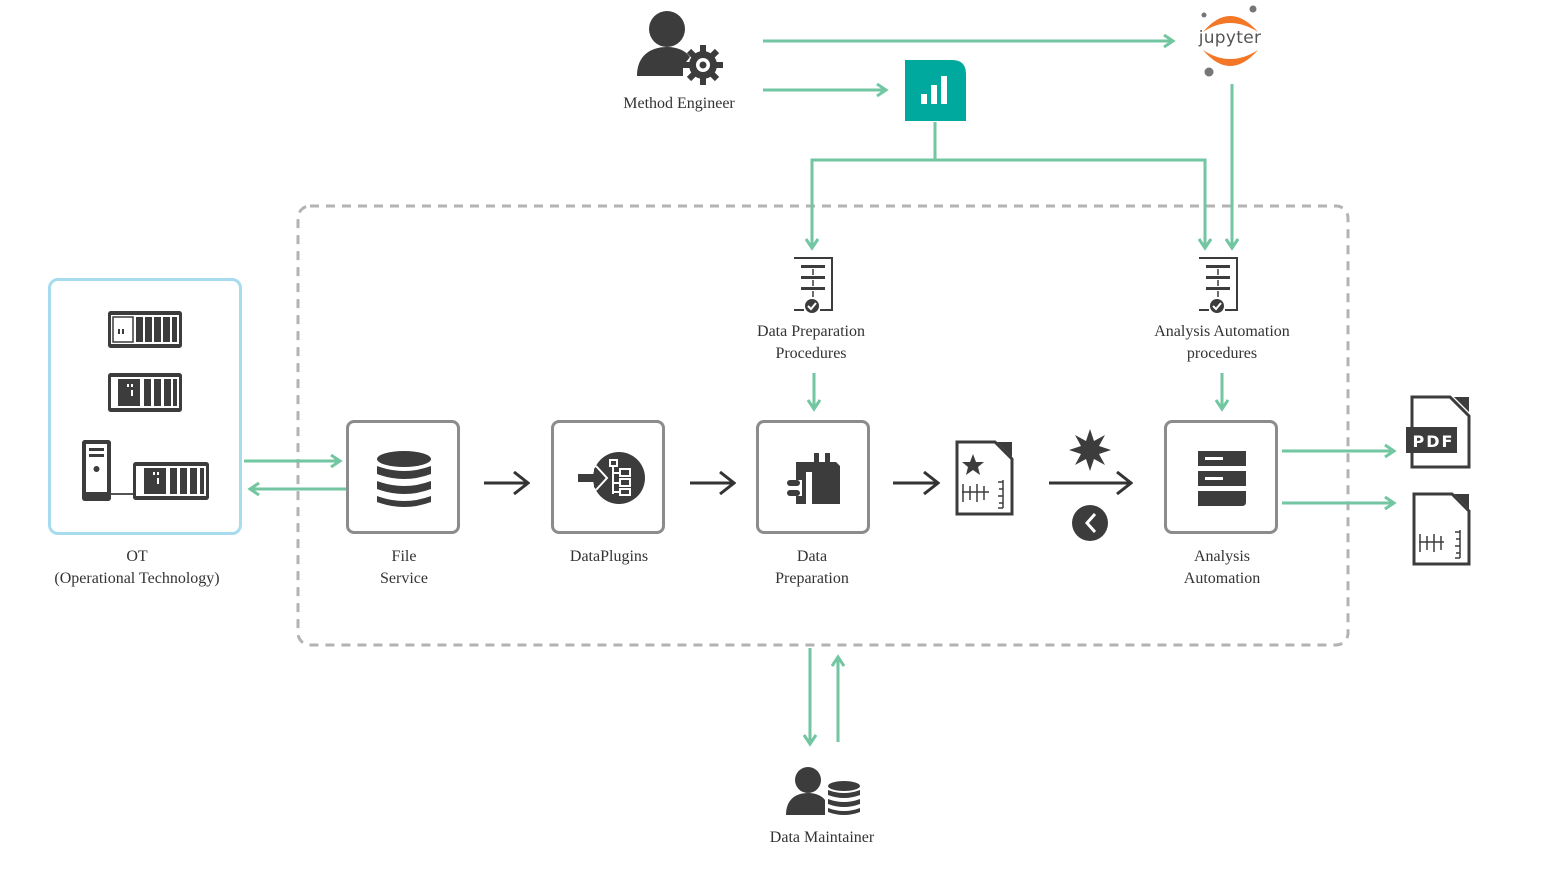 The image size is (1555, 874). What do you see at coordinates (813, 477) in the screenshot?
I see `node-data-preparation` at bounding box center [813, 477].